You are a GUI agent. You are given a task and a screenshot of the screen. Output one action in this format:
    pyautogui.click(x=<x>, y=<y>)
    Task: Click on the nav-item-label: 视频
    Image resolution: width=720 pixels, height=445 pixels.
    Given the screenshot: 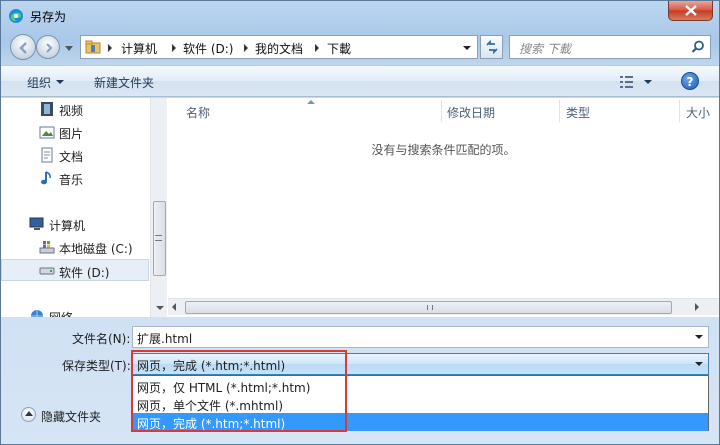 What is the action you would take?
    pyautogui.click(x=71, y=111)
    